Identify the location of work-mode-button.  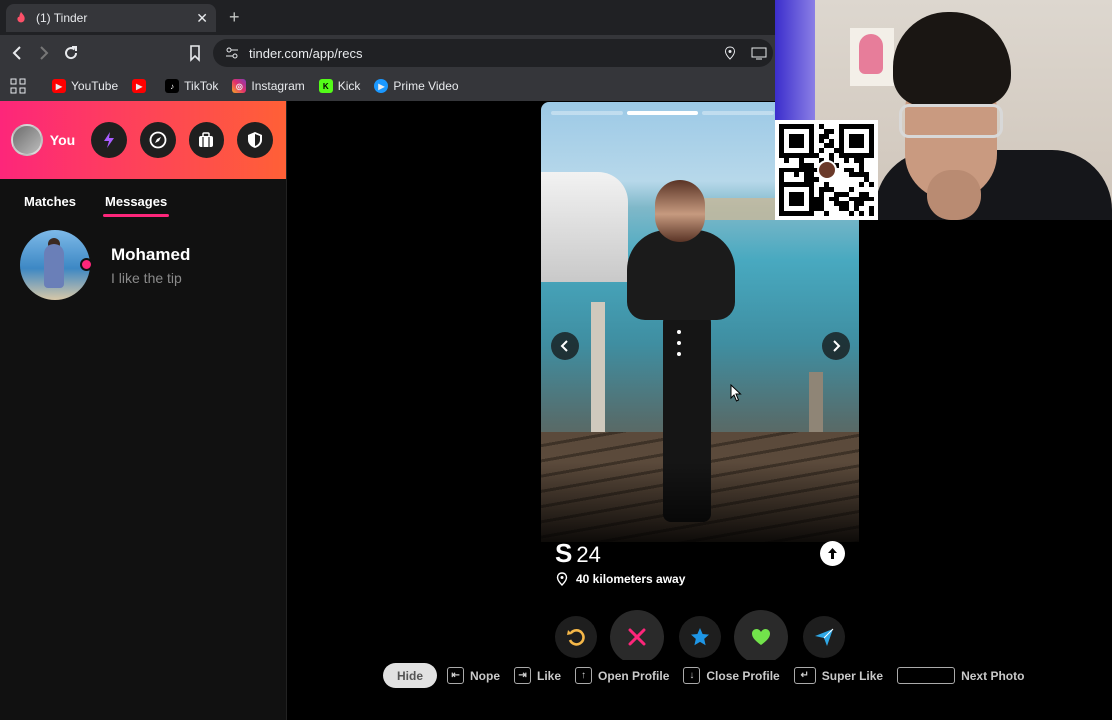
(206, 140).